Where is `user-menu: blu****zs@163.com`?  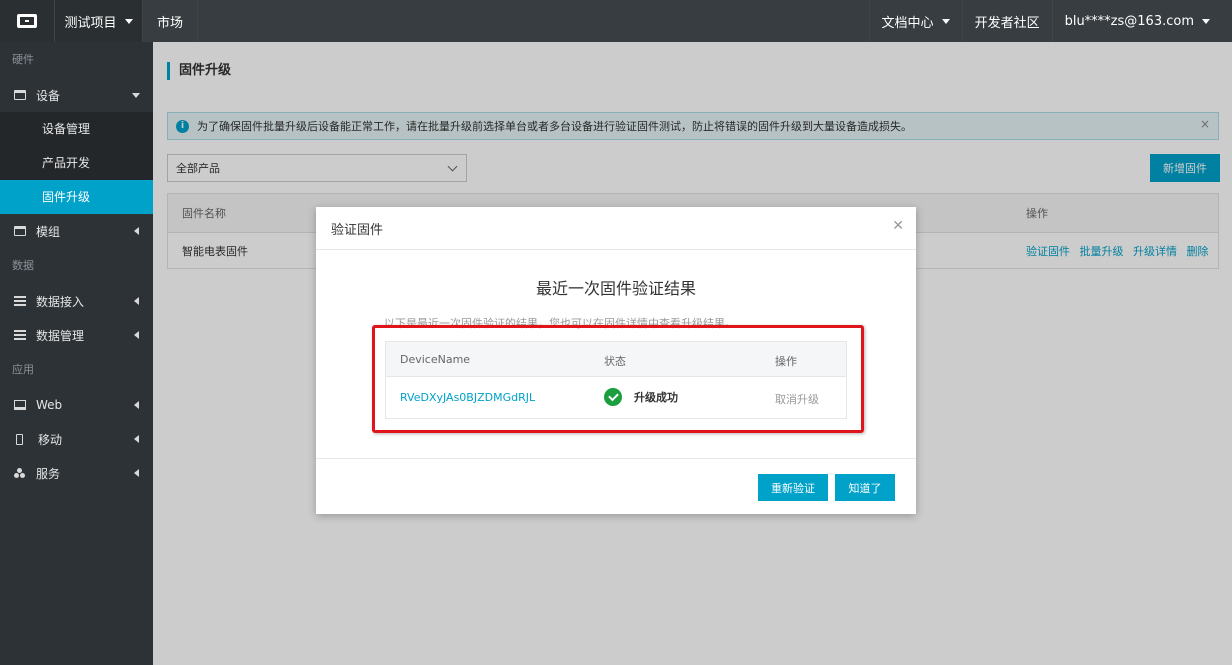
user-menu: blu****zs@163.com is located at coordinates (1141, 21).